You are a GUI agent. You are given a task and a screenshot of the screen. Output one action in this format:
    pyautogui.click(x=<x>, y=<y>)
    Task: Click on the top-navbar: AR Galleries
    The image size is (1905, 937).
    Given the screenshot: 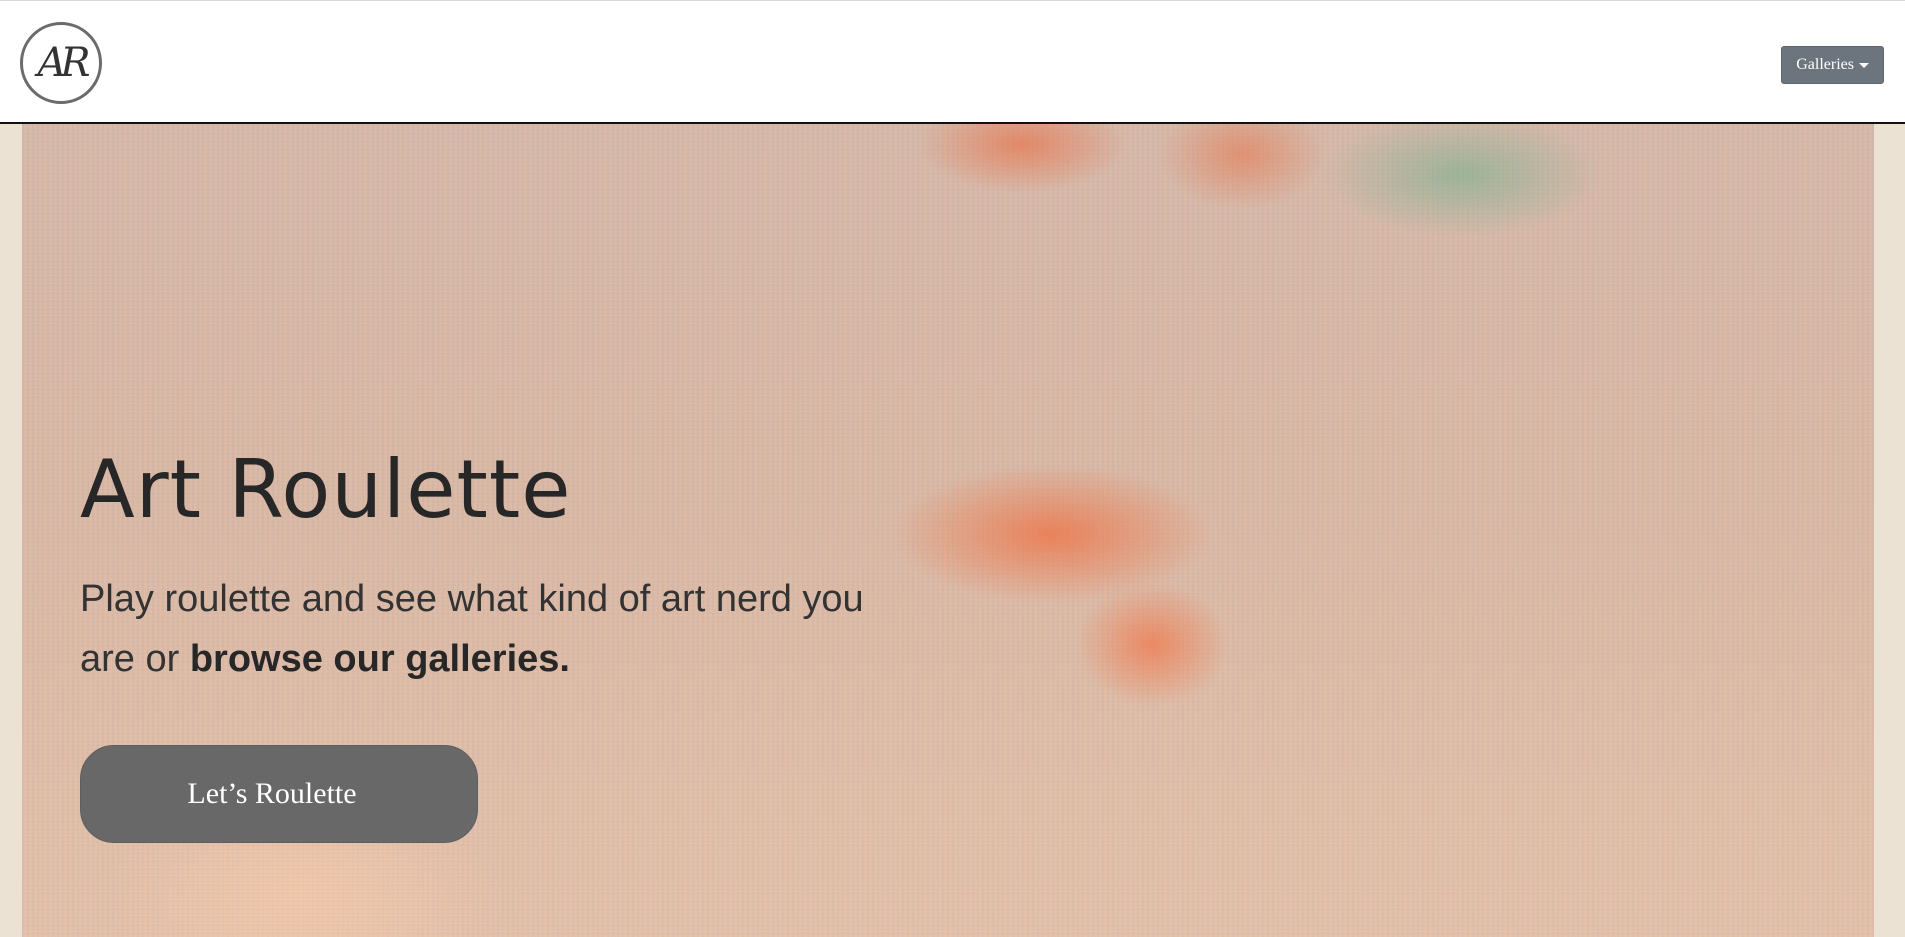 What is the action you would take?
    pyautogui.click(x=952, y=62)
    